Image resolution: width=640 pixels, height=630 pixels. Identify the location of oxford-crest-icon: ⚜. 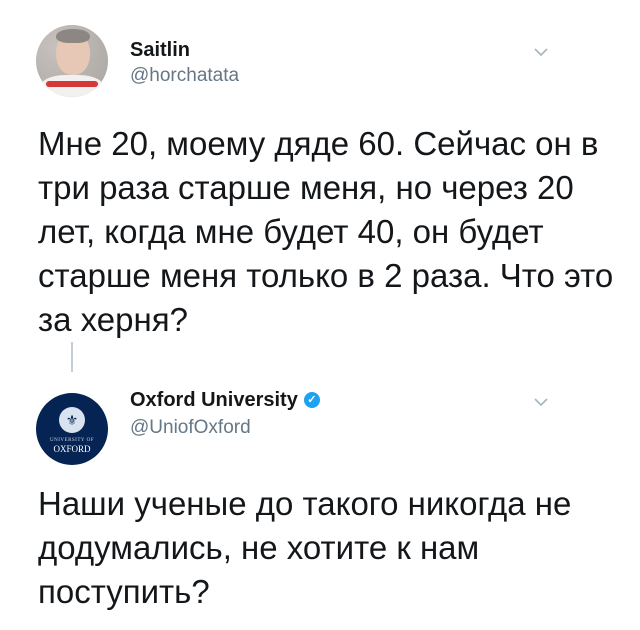
(72, 420).